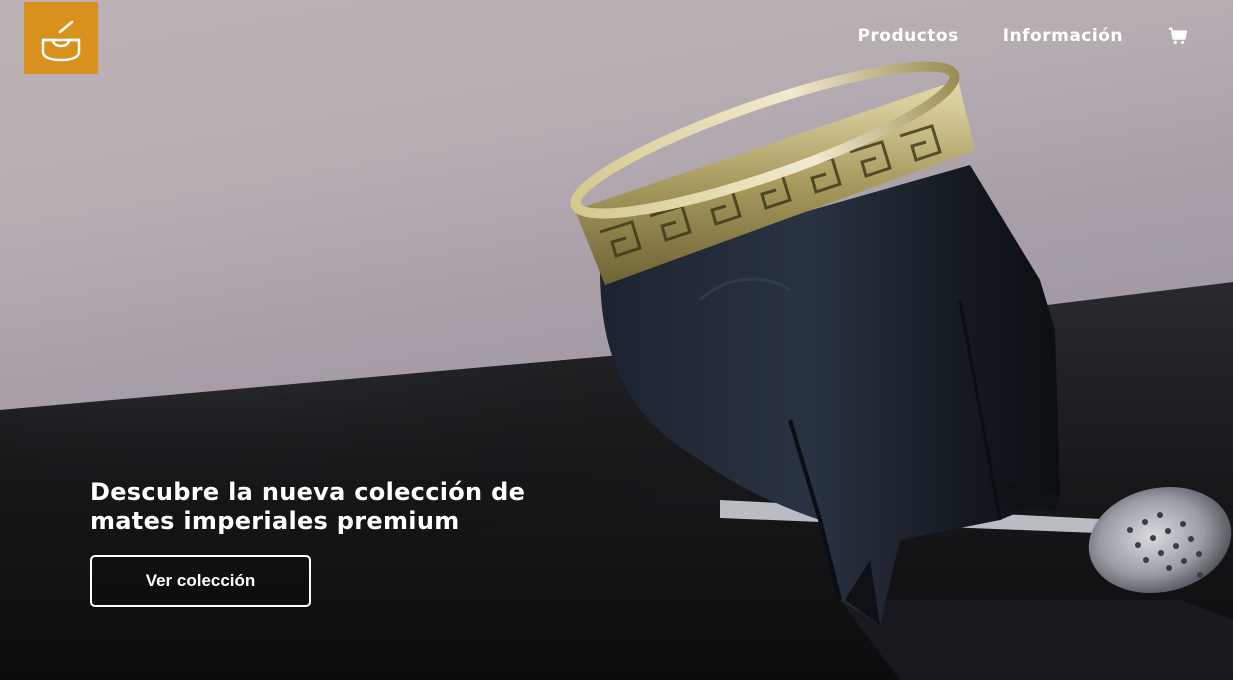  I want to click on nav-link-informacion: Información, so click(1063, 36).